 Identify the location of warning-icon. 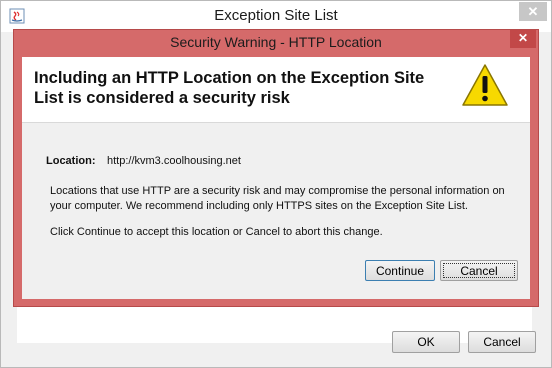
(485, 85).